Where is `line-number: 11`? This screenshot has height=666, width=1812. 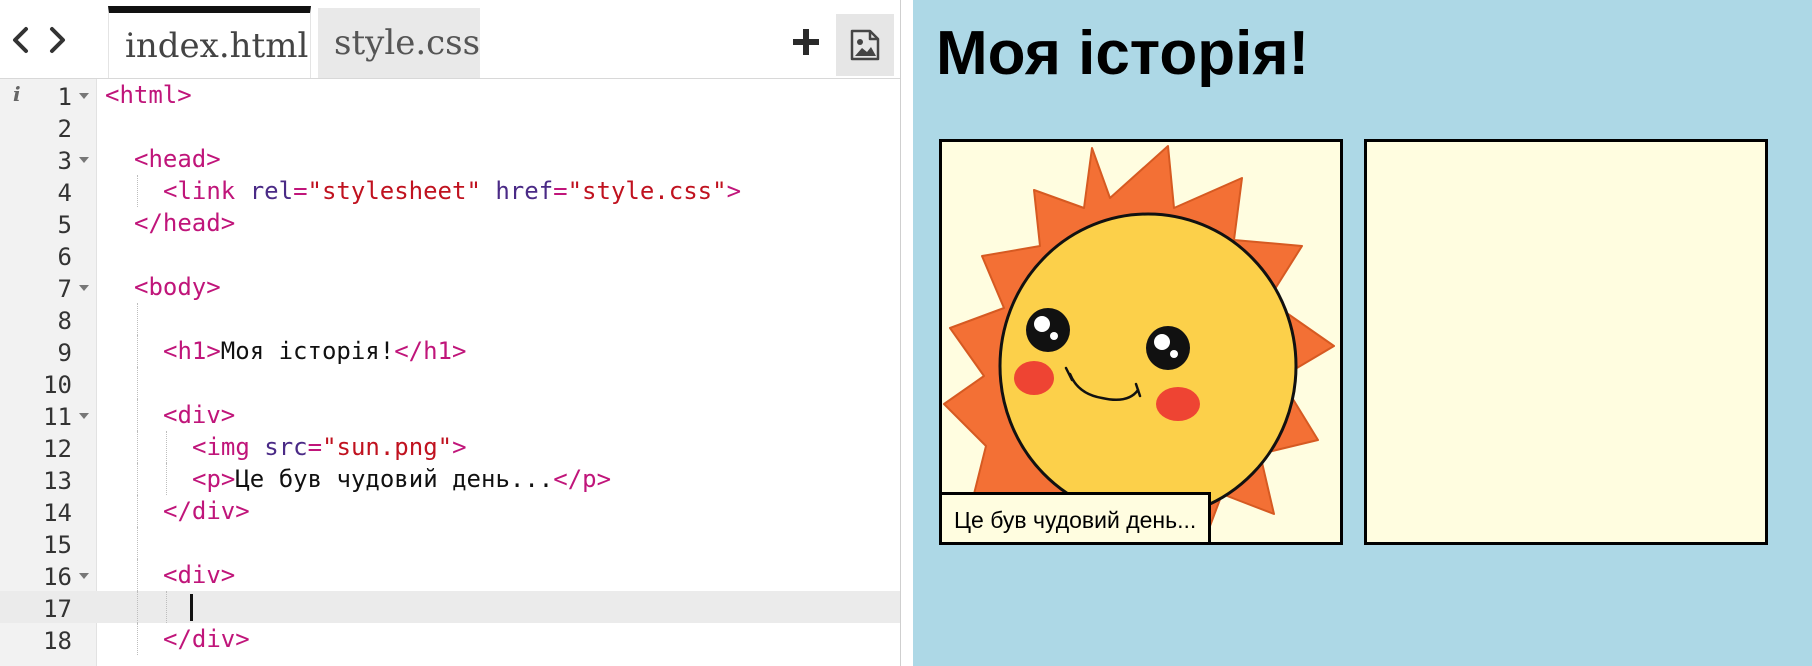 line-number: 11 is located at coordinates (57, 417).